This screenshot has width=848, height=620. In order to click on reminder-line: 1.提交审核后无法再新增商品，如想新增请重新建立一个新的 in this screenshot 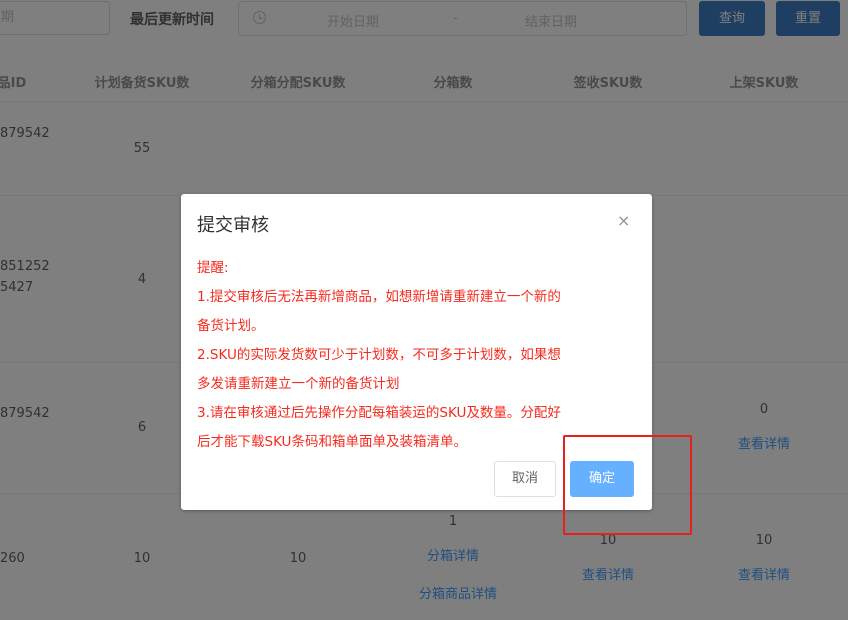, I will do `click(379, 297)`.